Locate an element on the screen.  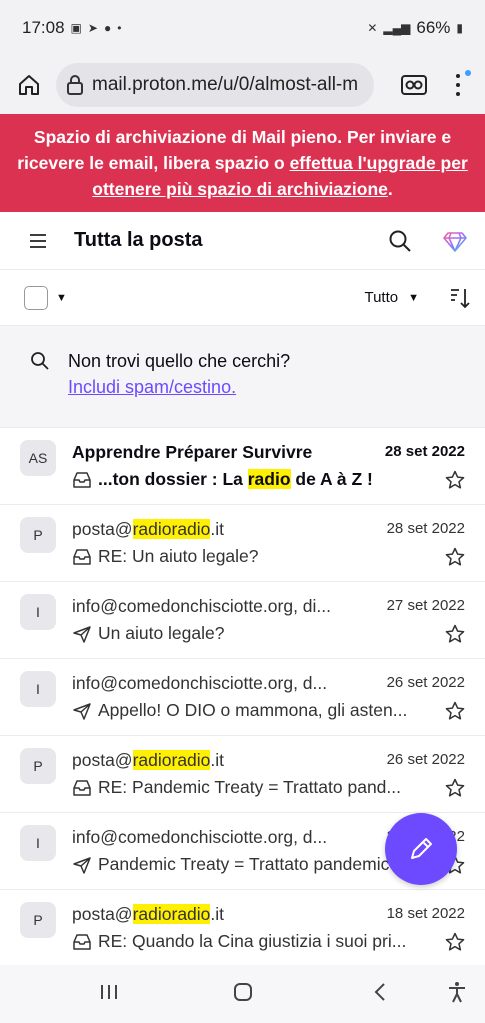
email-subject: ...ton dossier : La radio de A à Z ! is located at coordinates (252, 479).